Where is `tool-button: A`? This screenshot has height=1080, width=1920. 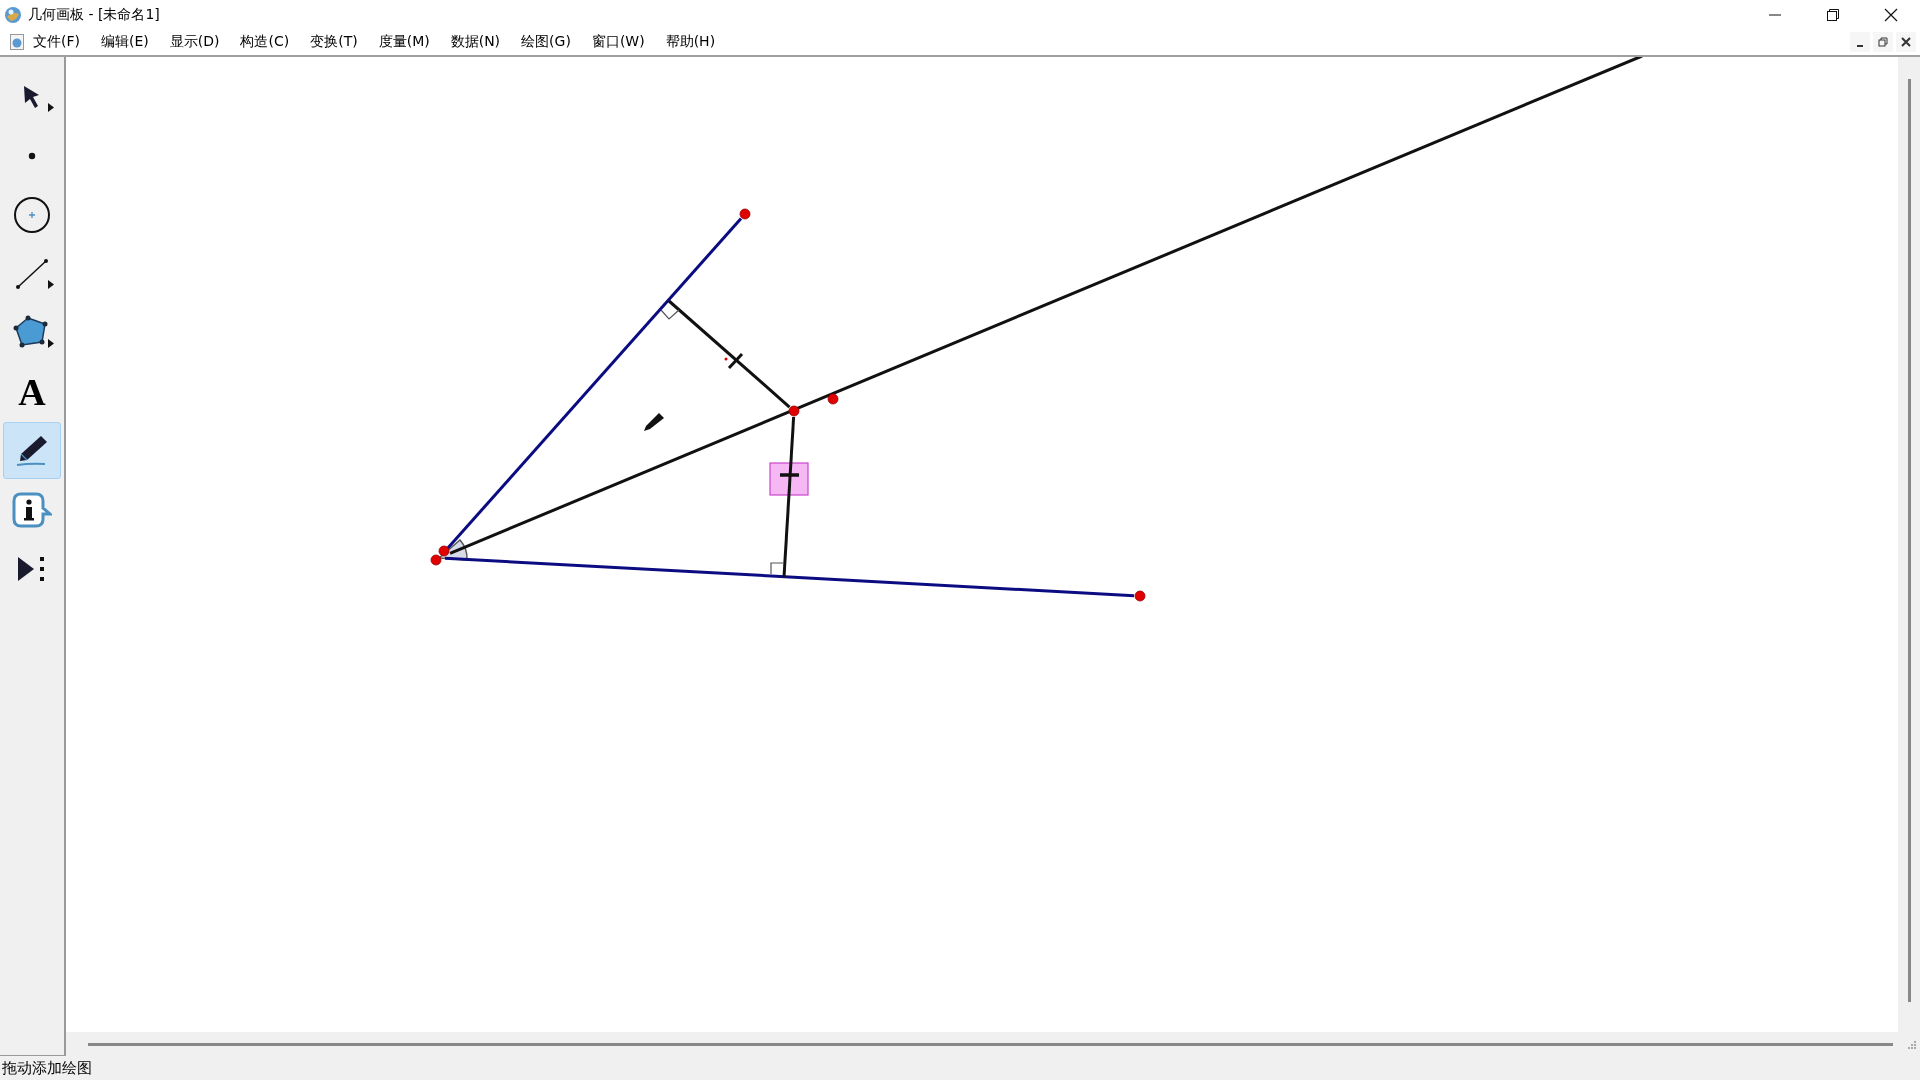 tool-button: A is located at coordinates (32, 391).